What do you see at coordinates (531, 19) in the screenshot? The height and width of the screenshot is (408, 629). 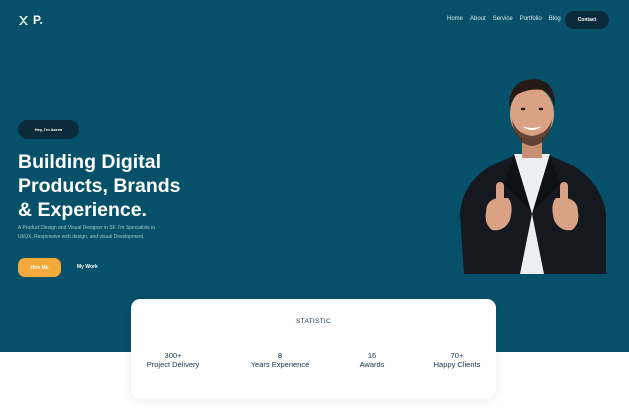 I see `nav-item-portfolio: Portfolio` at bounding box center [531, 19].